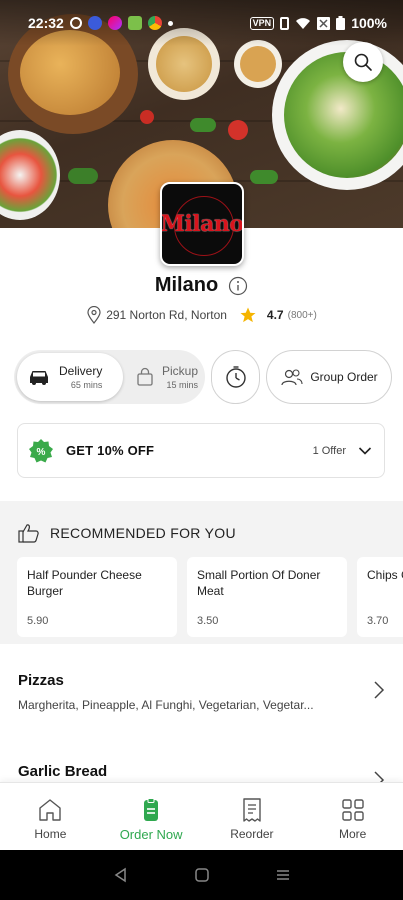 The width and height of the screenshot is (403, 900). I want to click on item-name: Half Pounder Cheese Burger, so click(84, 583).